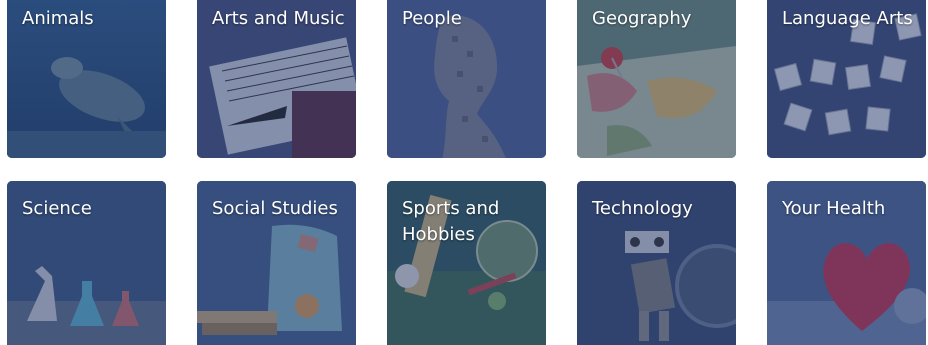  Describe the element at coordinates (466, 79) in the screenshot. I see `topic-card-people: People` at that location.